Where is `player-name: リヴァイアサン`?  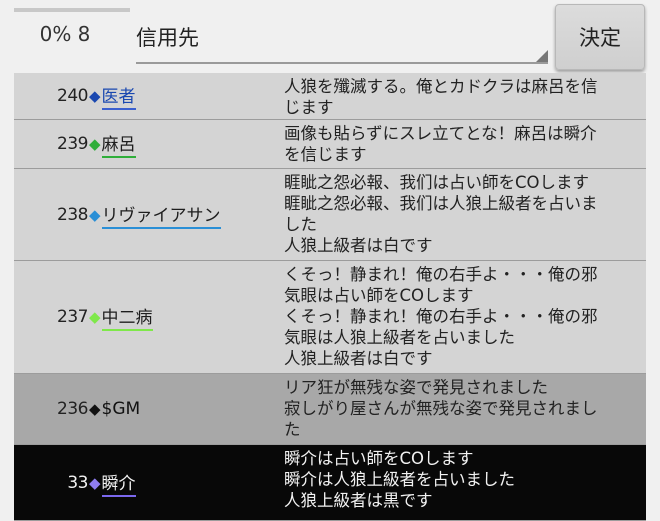
player-name: リヴァイアサン is located at coordinates (161, 215).